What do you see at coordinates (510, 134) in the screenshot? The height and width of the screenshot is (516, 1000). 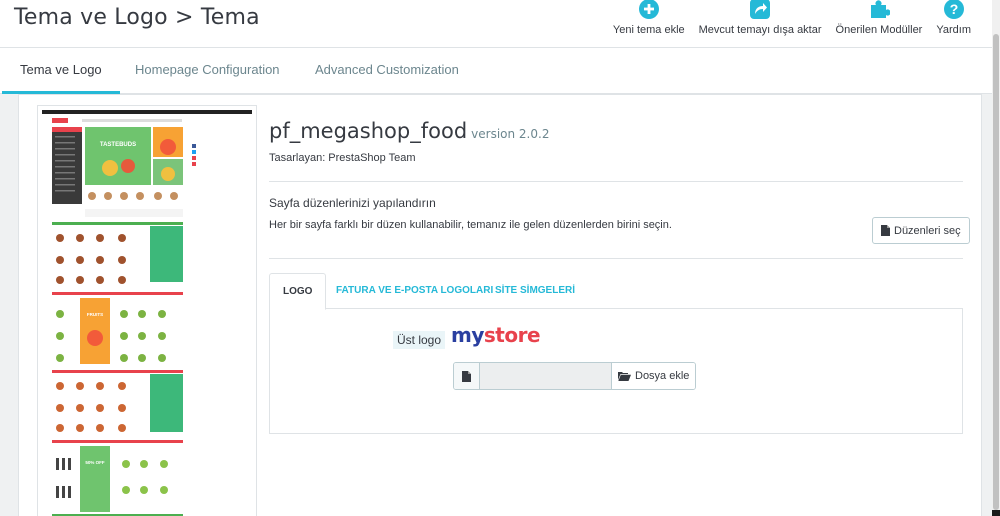 I see `theme-version: version 2.0.2` at bounding box center [510, 134].